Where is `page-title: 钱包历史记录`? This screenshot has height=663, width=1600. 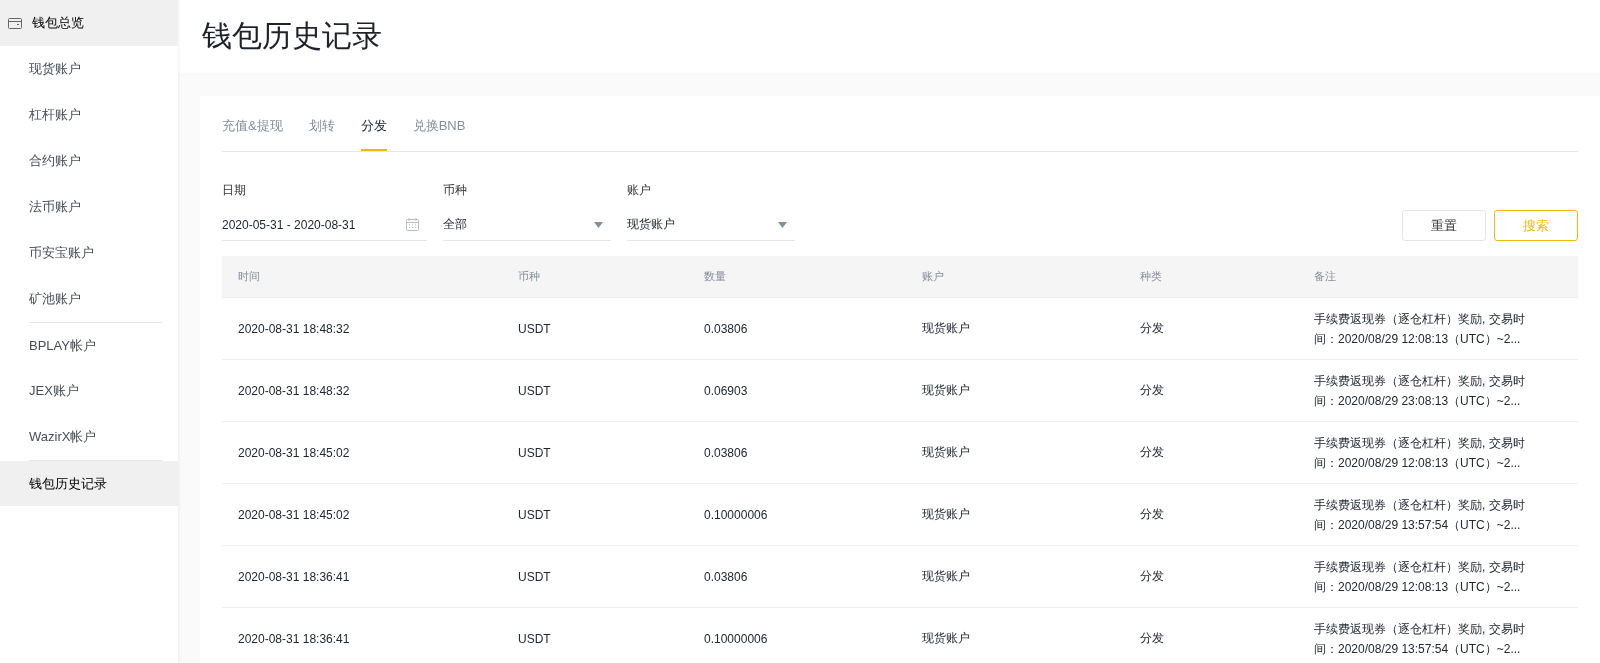
page-title: 钱包历史记录 is located at coordinates (292, 36).